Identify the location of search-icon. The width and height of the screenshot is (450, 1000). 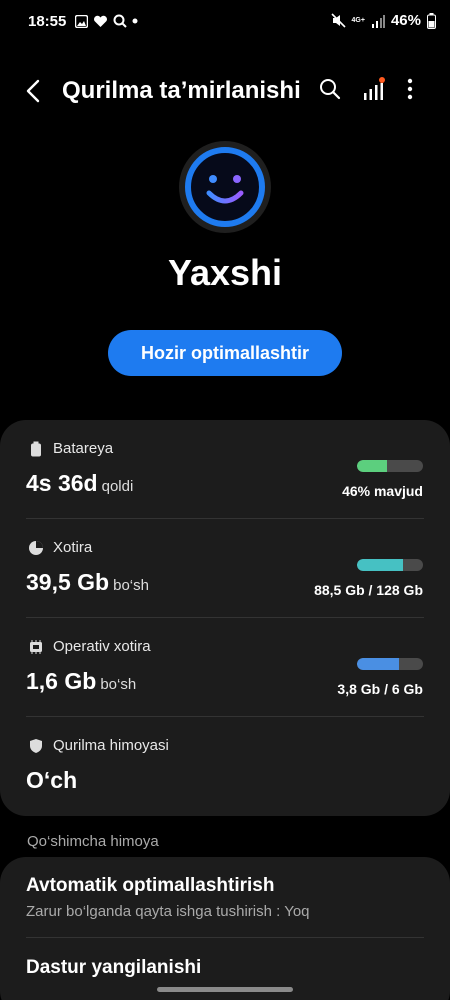
(330, 89).